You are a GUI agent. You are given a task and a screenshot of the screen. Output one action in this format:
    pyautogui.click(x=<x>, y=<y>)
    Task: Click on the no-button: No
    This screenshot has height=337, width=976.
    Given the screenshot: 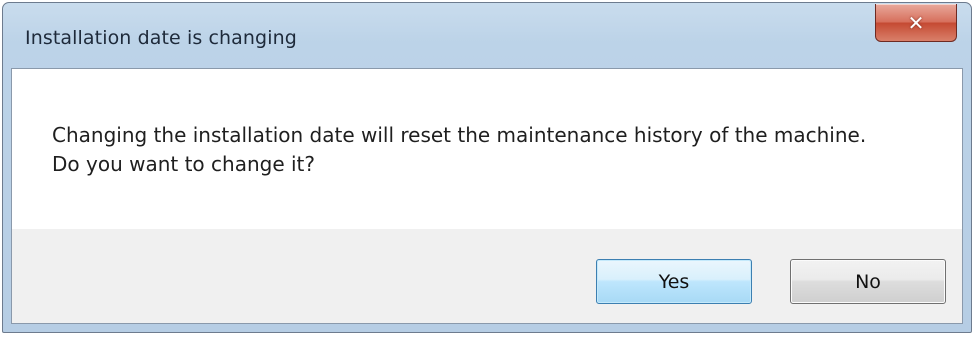 What is the action you would take?
    pyautogui.click(x=868, y=281)
    